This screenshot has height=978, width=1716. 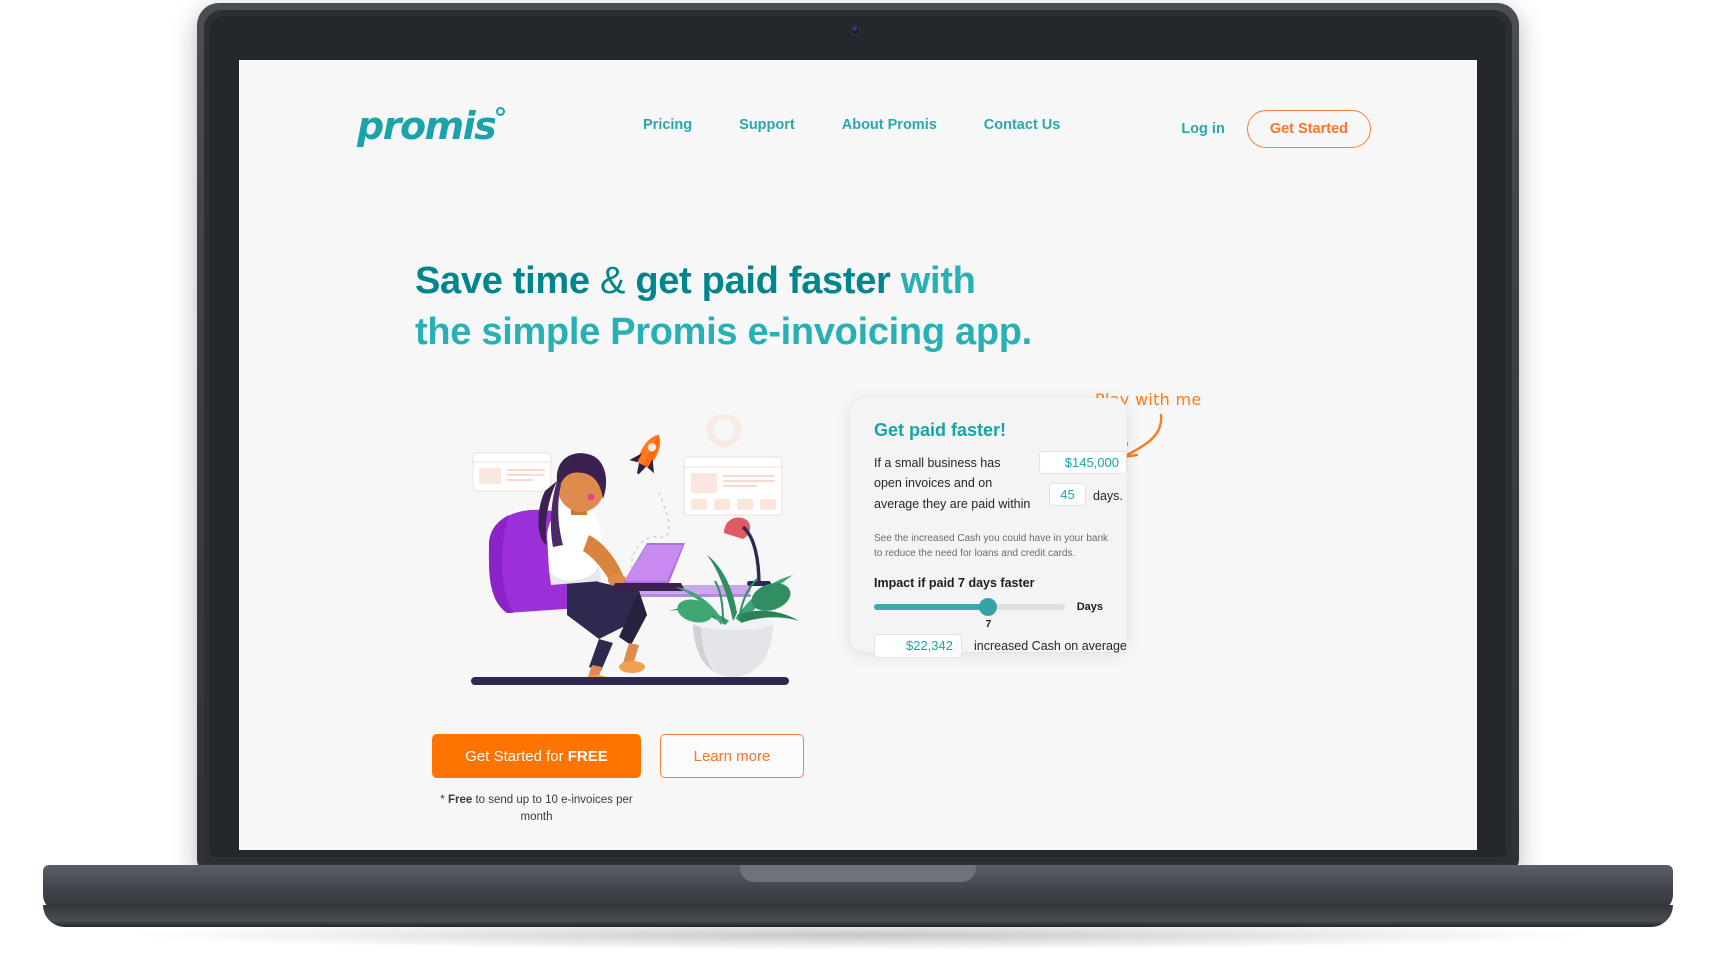 What do you see at coordinates (500, 111) in the screenshot?
I see `logo-dot-icon` at bounding box center [500, 111].